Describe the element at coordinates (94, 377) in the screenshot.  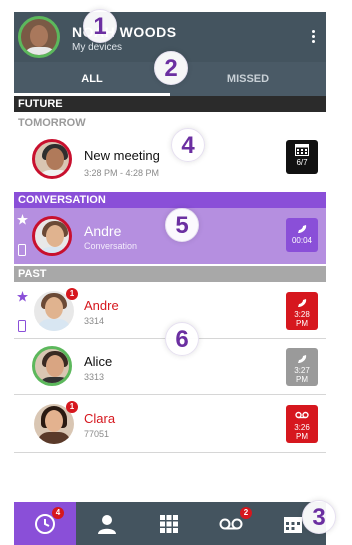
I see `contact-number: 3313` at that location.